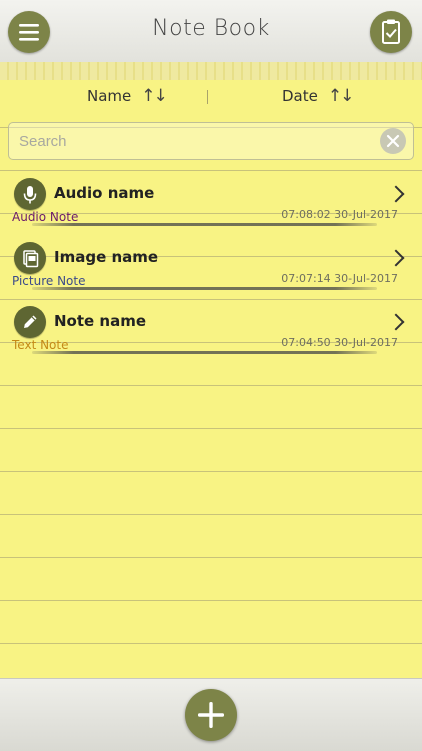 The width and height of the screenshot is (422, 751). I want to click on clipboard-check-icon, so click(391, 31).